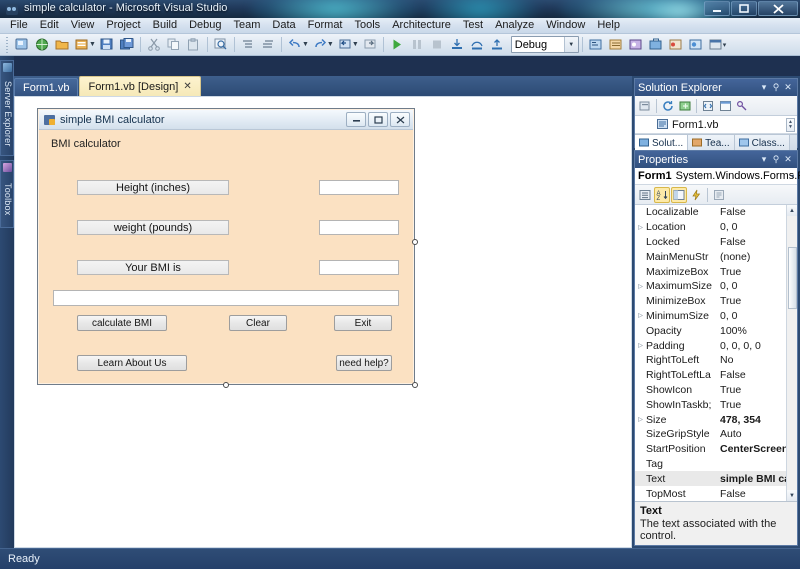  I want to click on menu-edit: Edit, so click(49, 25).